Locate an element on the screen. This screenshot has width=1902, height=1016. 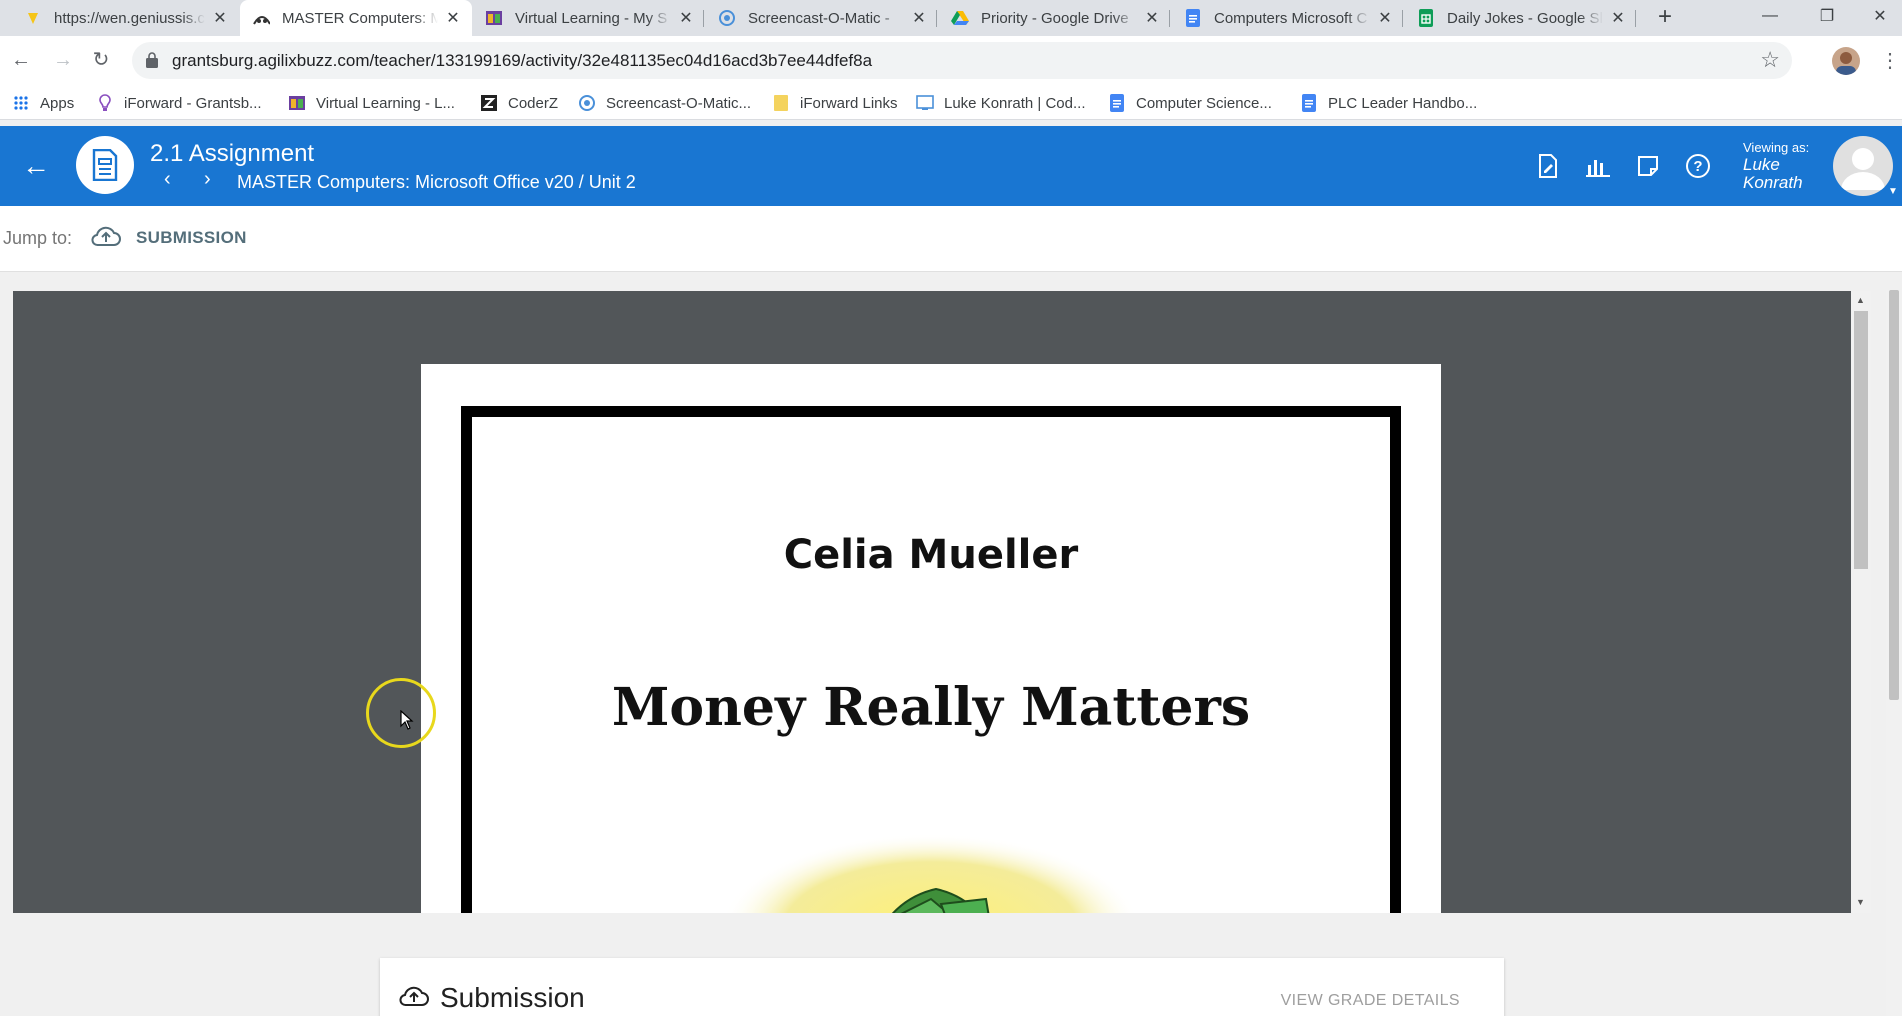
tab-title: Daily Jokes - Google Sl is located at coordinates (1525, 18).